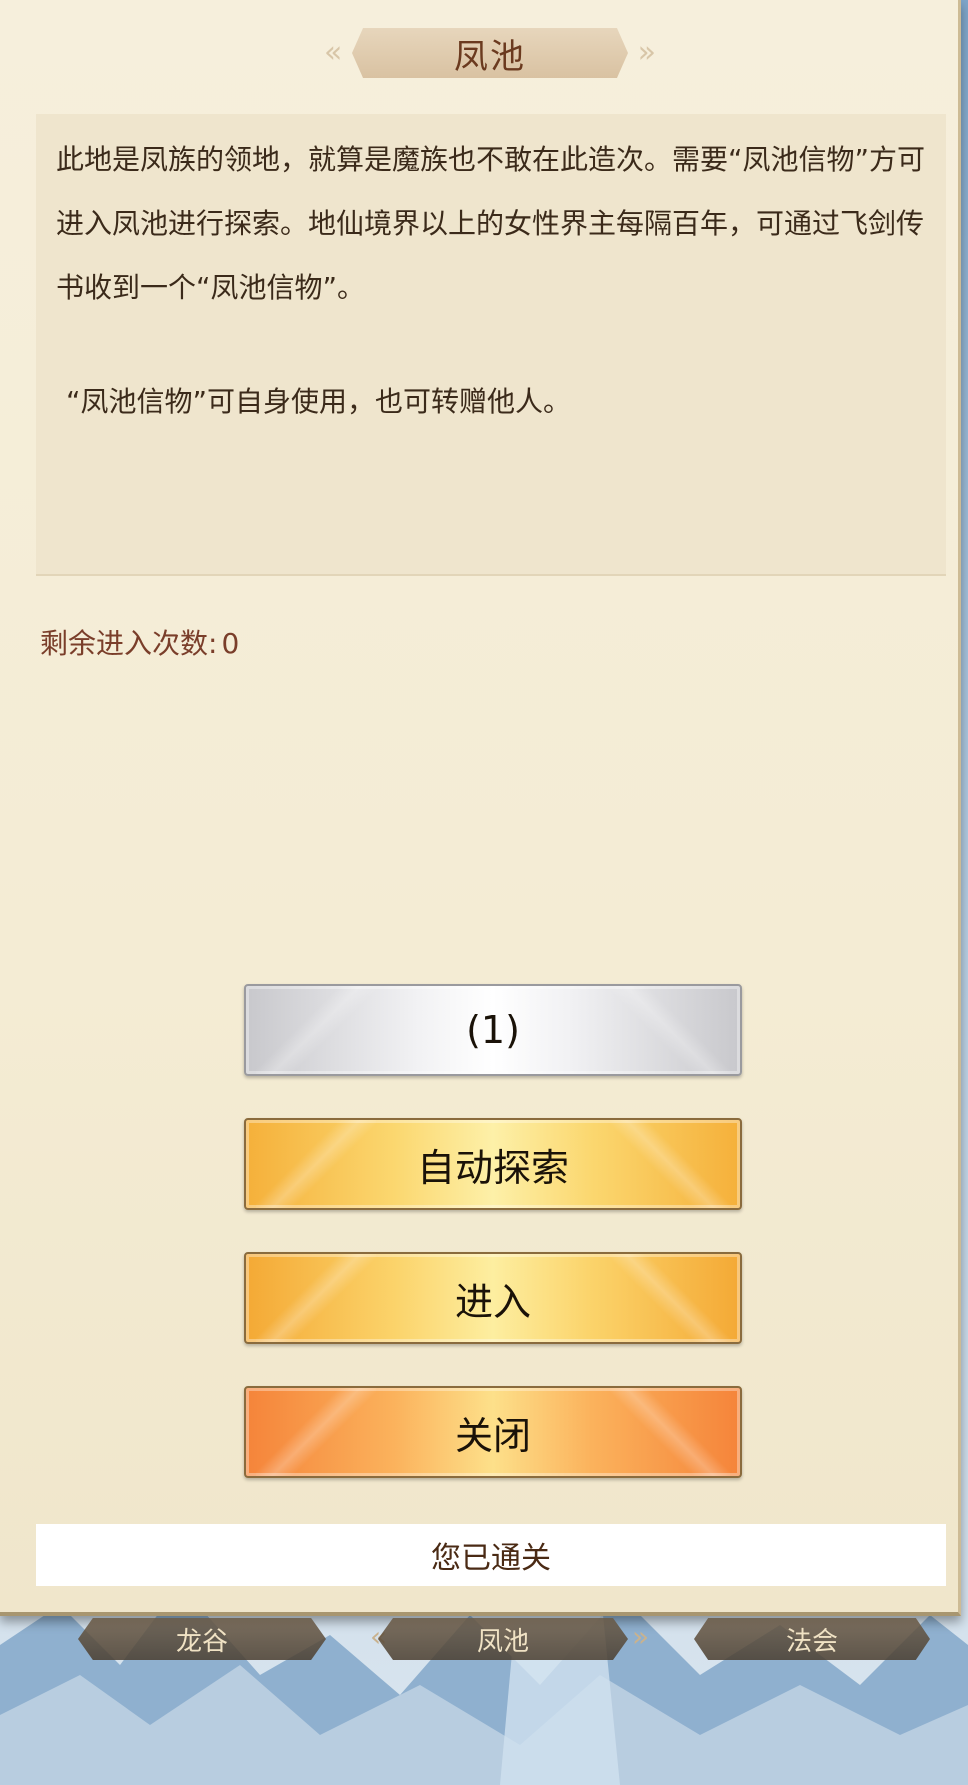 The height and width of the screenshot is (1785, 968). Describe the element at coordinates (502, 1641) in the screenshot. I see `tab-label: 凤池` at that location.